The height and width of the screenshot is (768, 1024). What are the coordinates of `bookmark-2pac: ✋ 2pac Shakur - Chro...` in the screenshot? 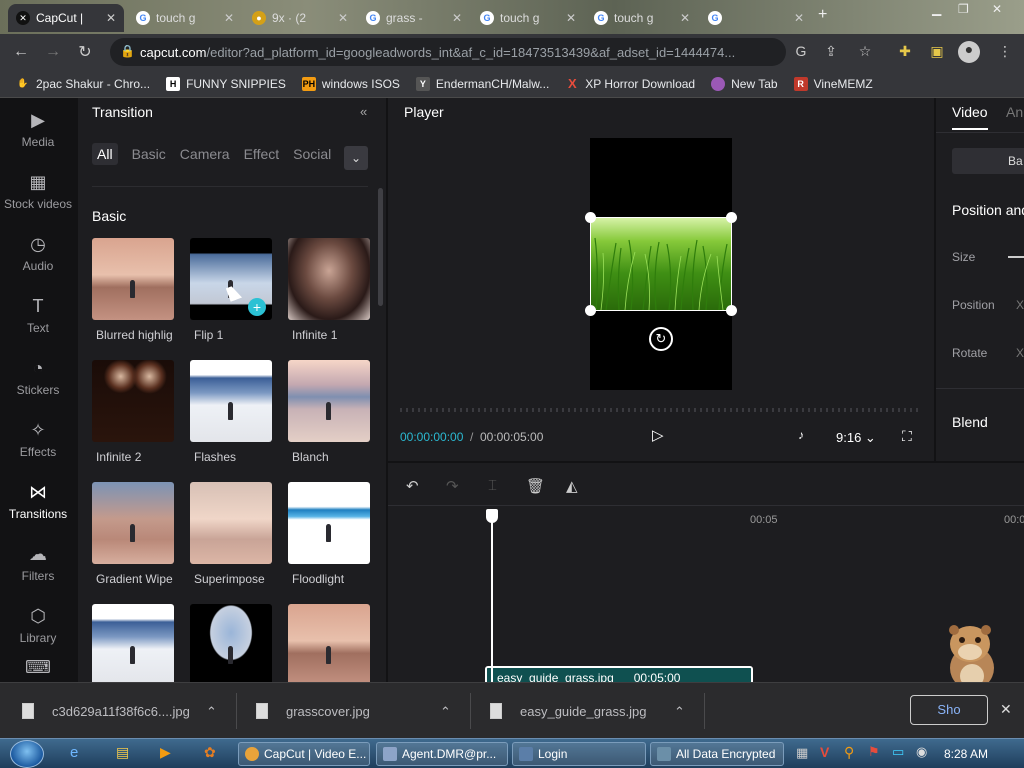 It's located at (83, 84).